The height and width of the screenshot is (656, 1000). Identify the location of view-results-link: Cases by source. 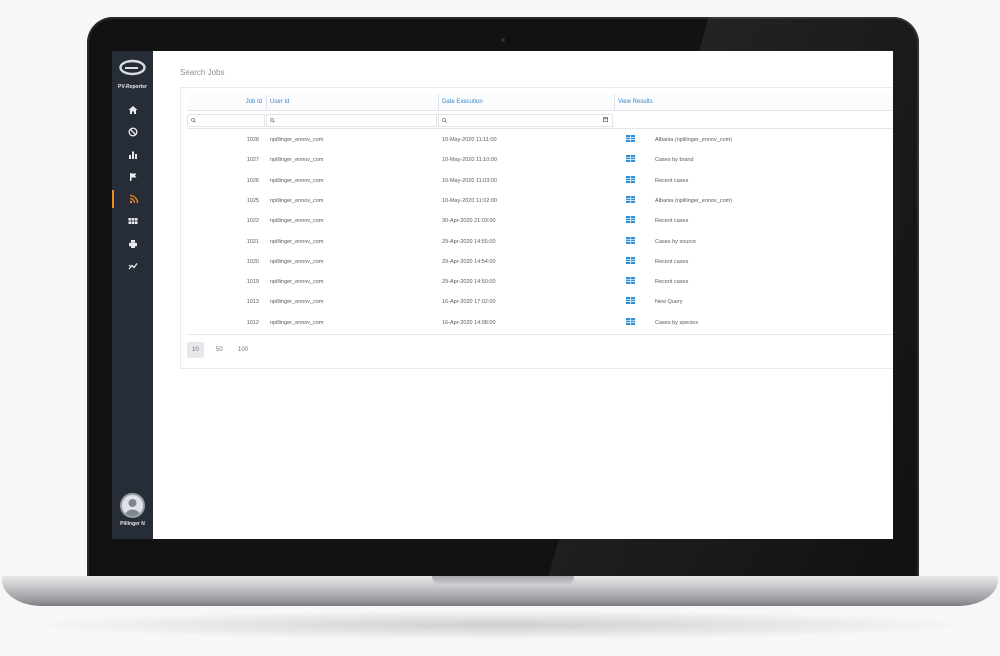
(675, 242).